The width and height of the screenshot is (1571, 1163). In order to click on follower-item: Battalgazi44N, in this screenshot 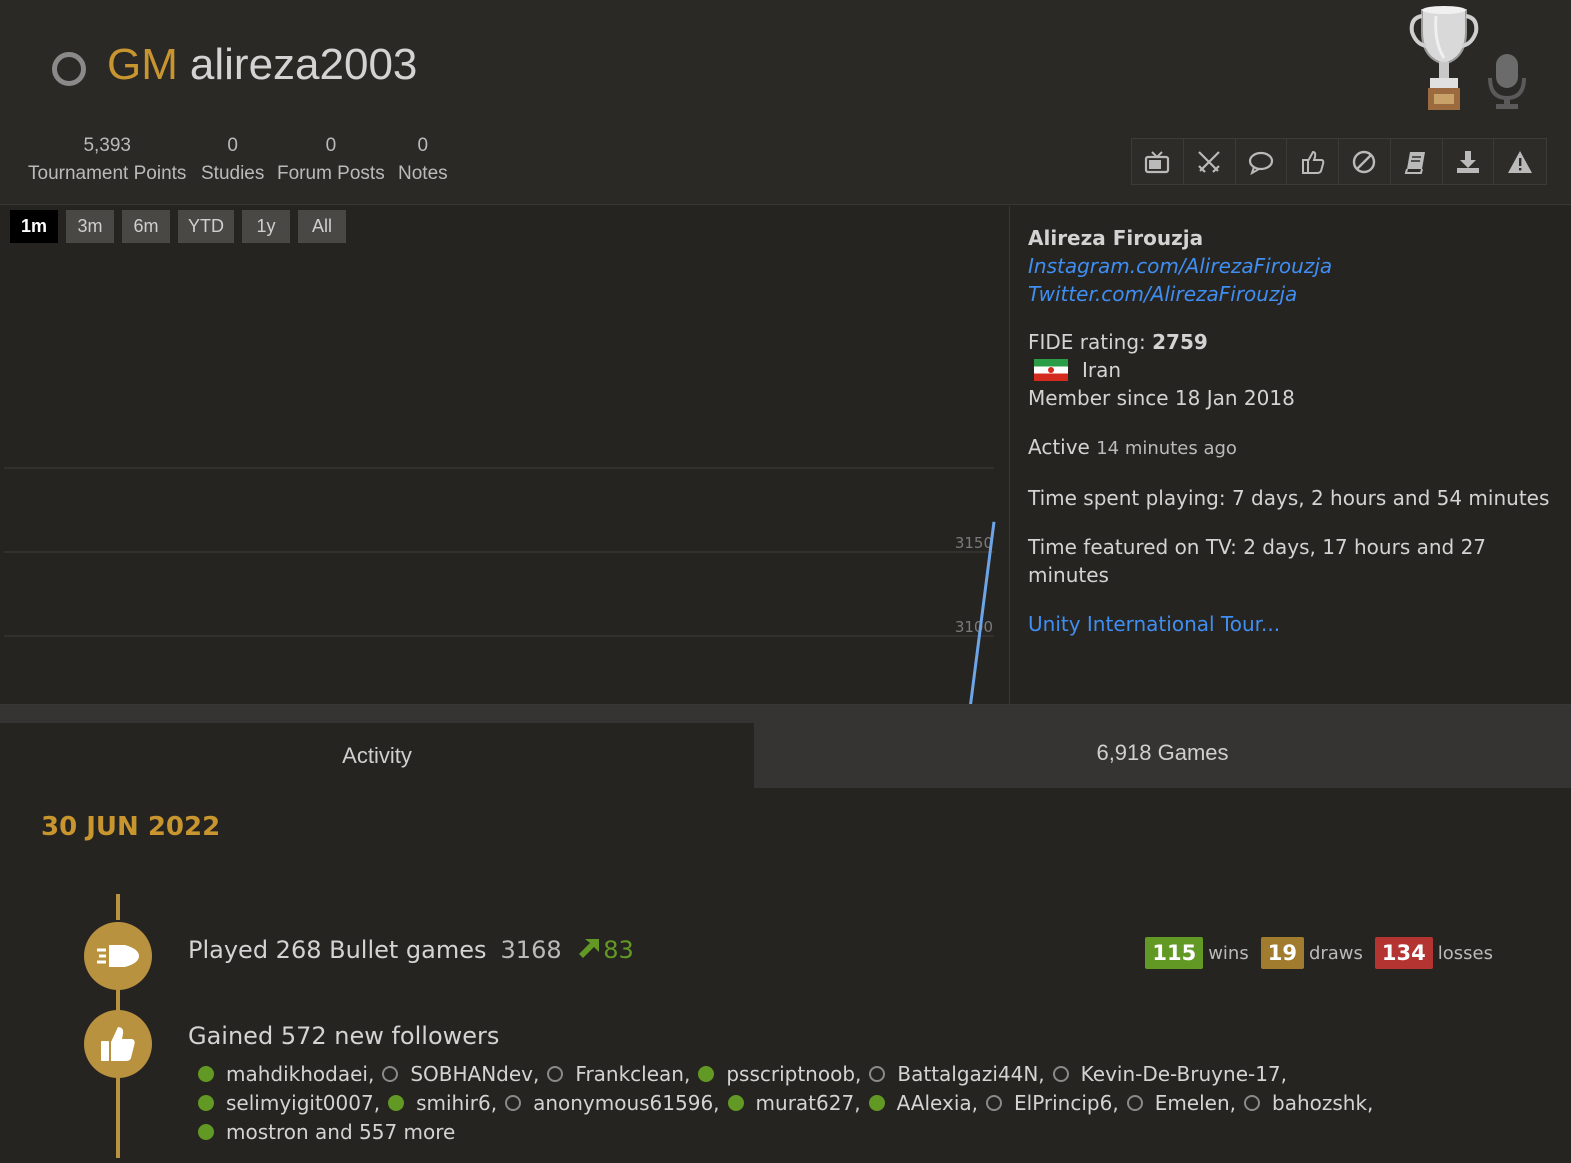, I will do `click(957, 1074)`.